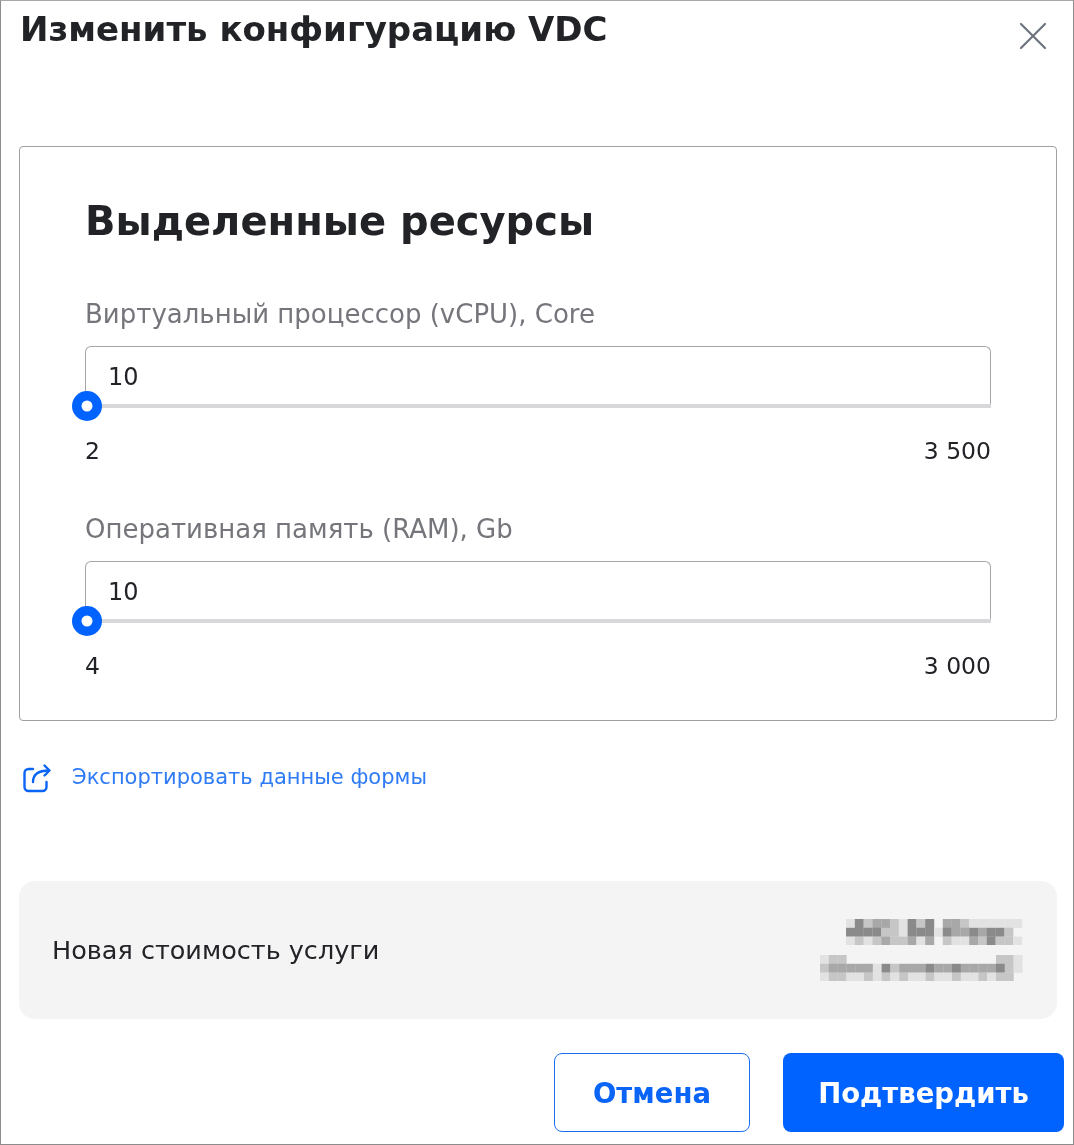 The height and width of the screenshot is (1145, 1074). Describe the element at coordinates (957, 666) in the screenshot. I see `range-max-label: 3 000` at that location.